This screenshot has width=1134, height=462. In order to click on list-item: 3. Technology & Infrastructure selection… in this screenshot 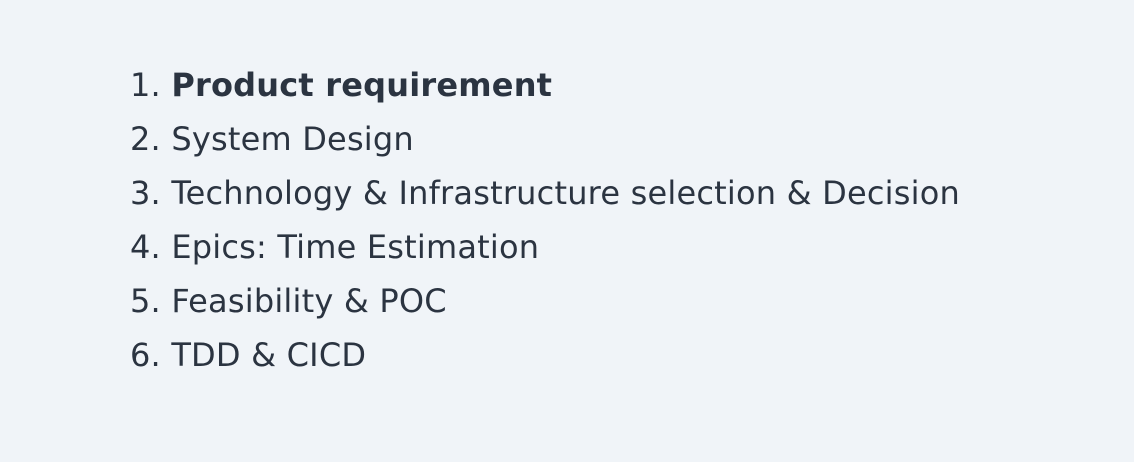, I will do `click(545, 193)`.